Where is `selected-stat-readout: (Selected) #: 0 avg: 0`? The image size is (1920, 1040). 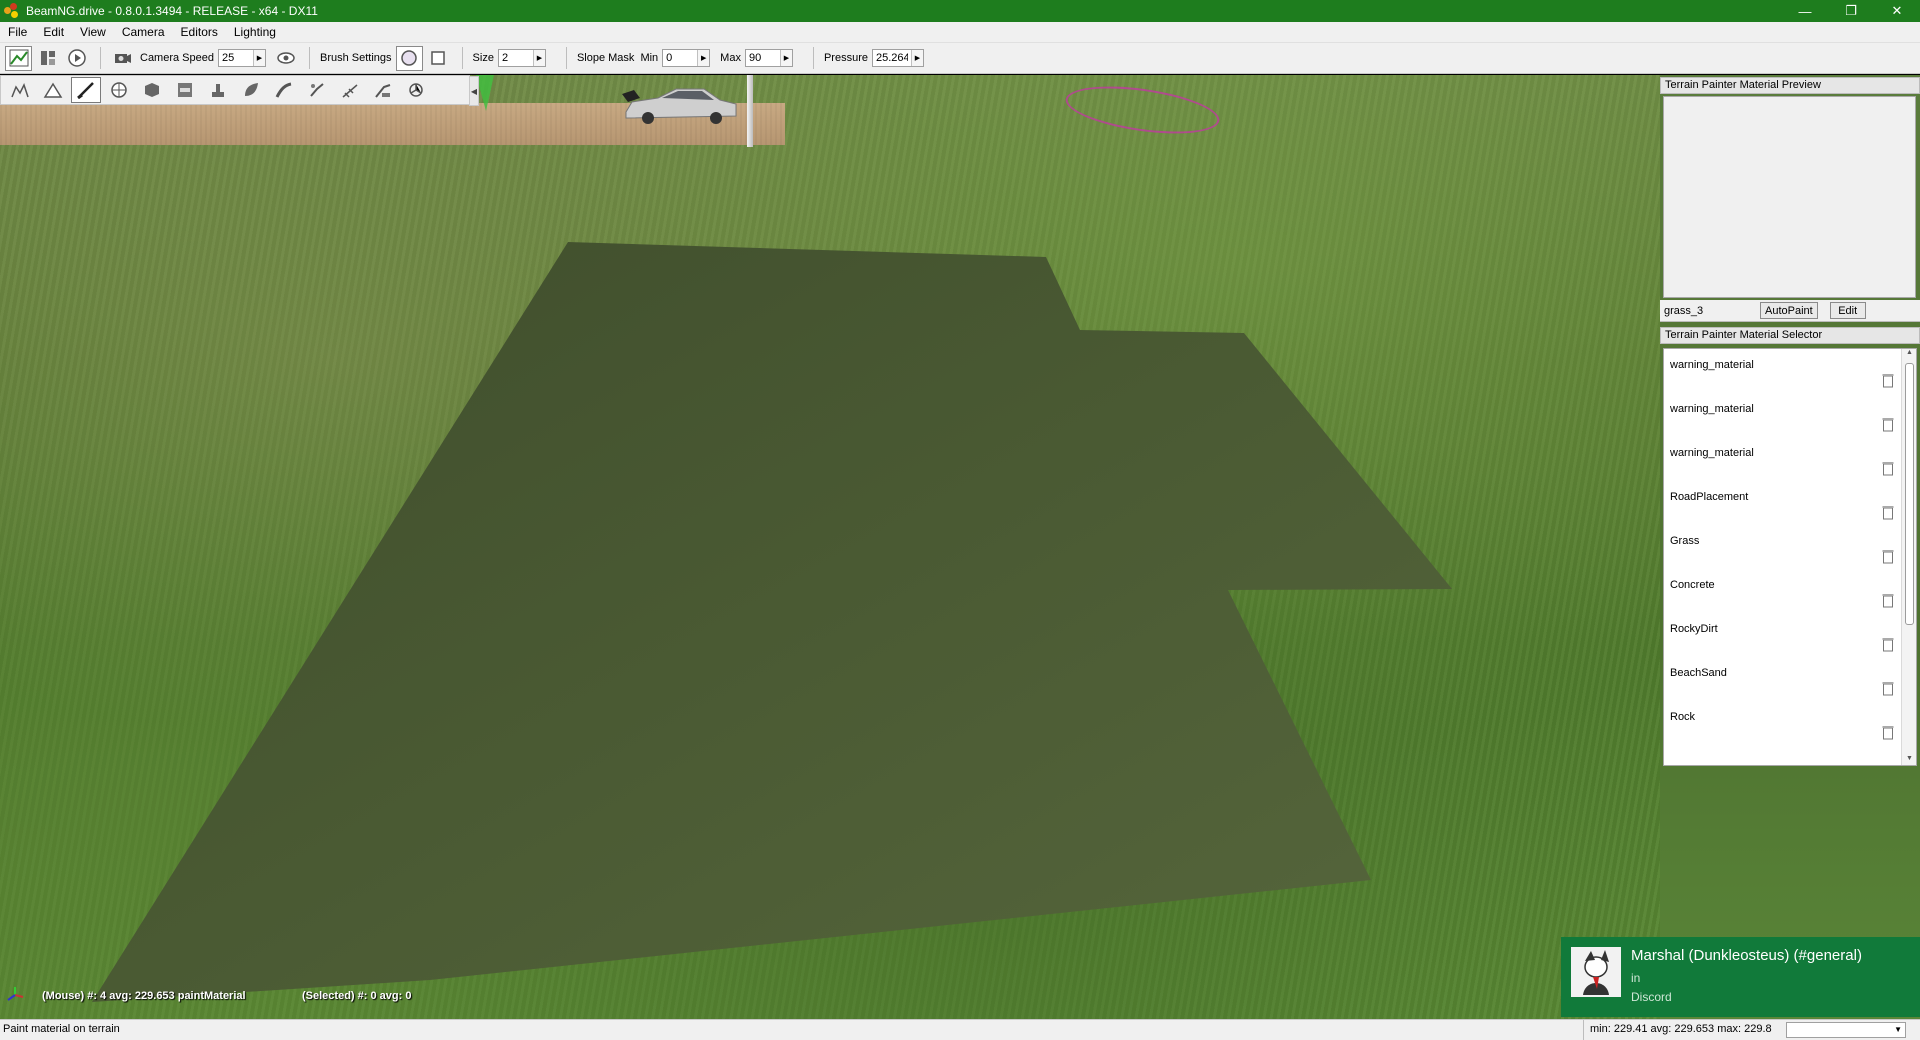 selected-stat-readout: (Selected) #: 0 avg: 0 is located at coordinates (357, 996).